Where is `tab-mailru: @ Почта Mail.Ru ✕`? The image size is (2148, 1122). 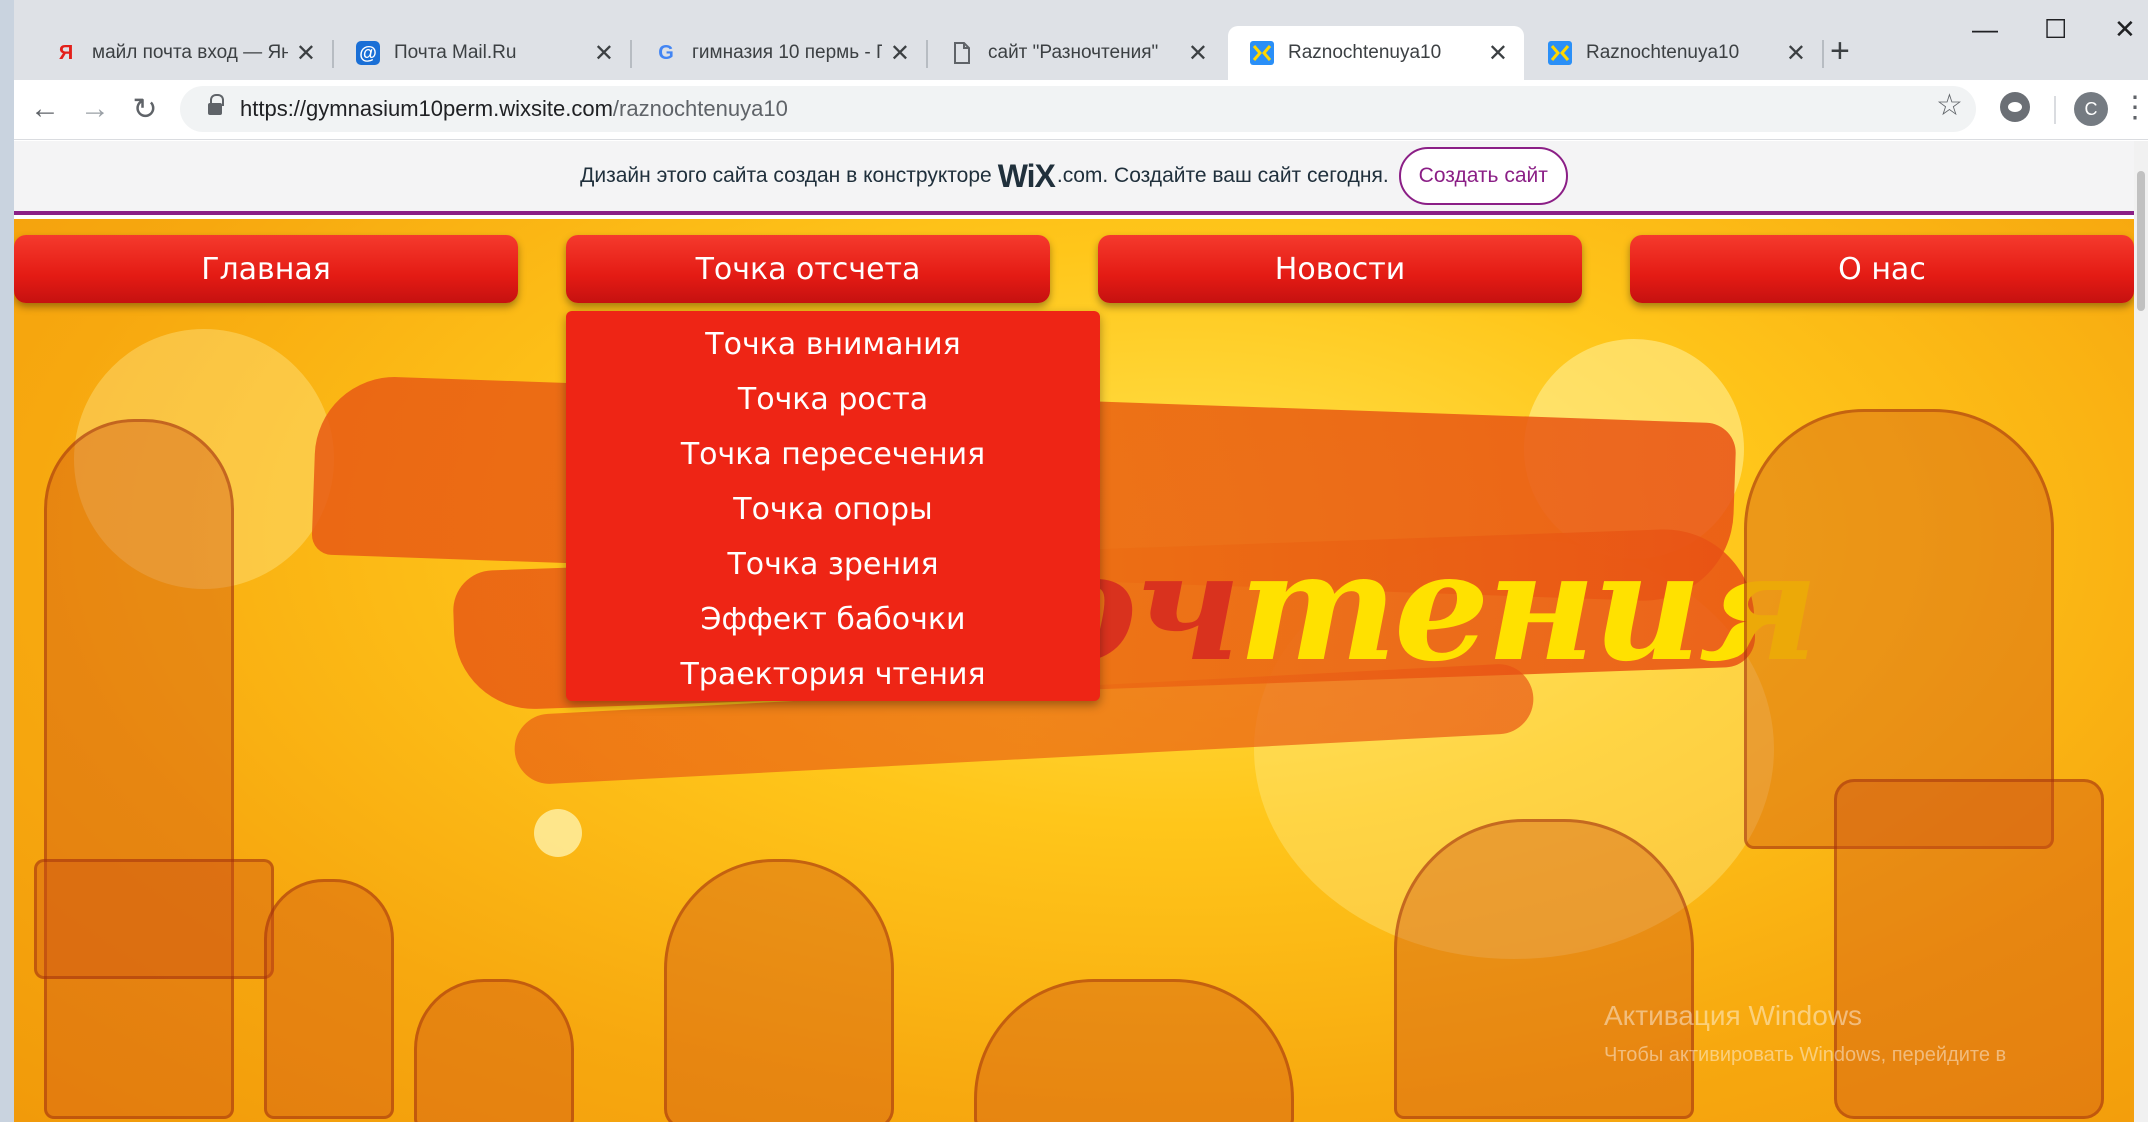 tab-mailru: @ Почта Mail.Ru ✕ is located at coordinates (482, 53).